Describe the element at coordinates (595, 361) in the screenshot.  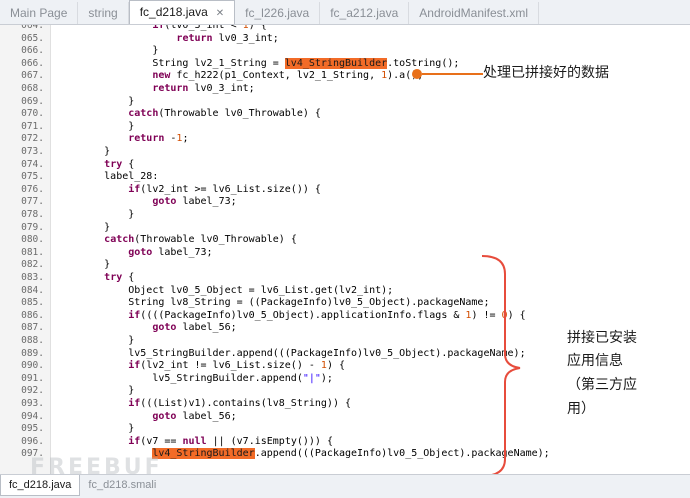
I see `annotation-right-2: 应用信息` at that location.